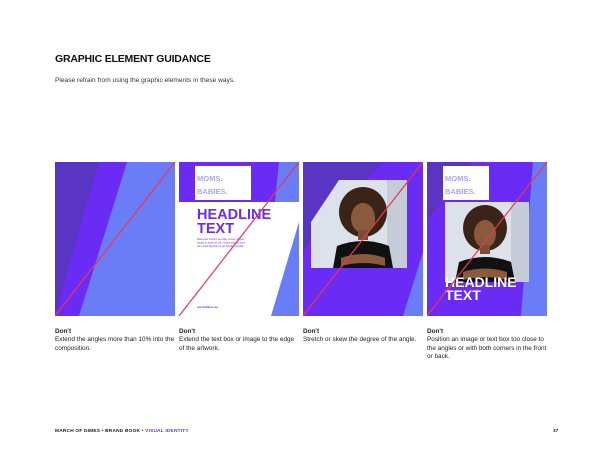 Image resolution: width=600 pixels, height=463 pixels. What do you see at coordinates (556, 431) in the screenshot?
I see `page-number: 37` at bounding box center [556, 431].